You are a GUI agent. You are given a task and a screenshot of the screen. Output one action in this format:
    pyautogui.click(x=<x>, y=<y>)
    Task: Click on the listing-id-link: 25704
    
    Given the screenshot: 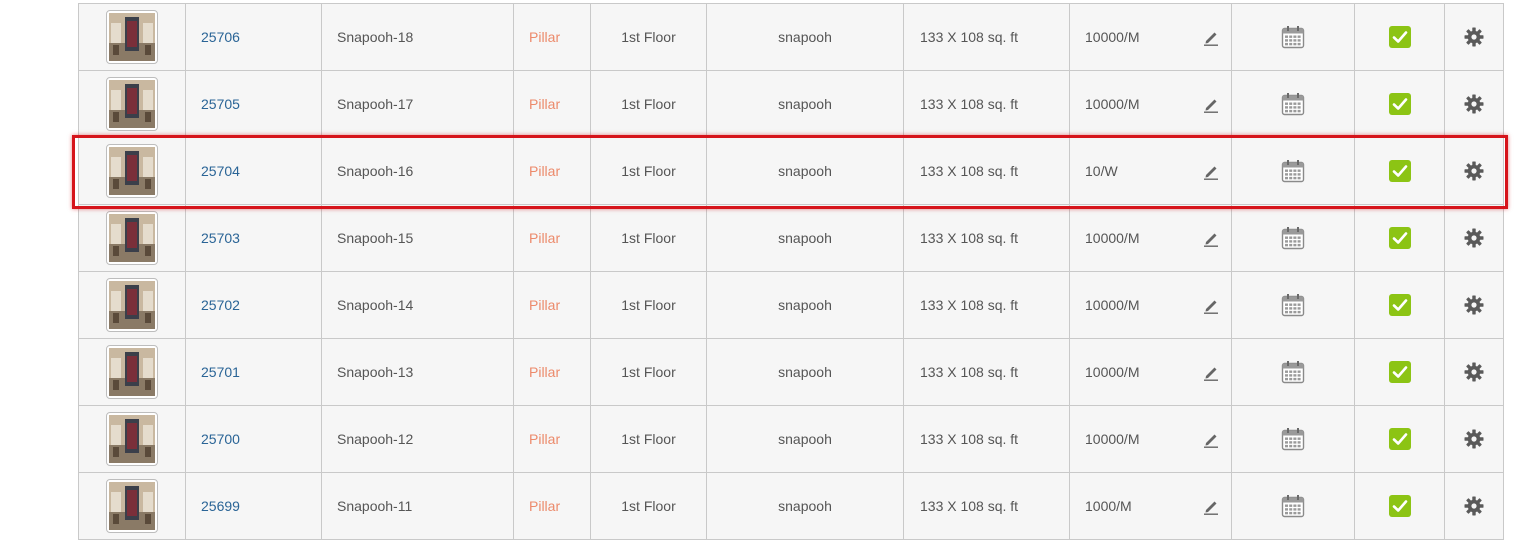 What is the action you would take?
    pyautogui.click(x=220, y=171)
    